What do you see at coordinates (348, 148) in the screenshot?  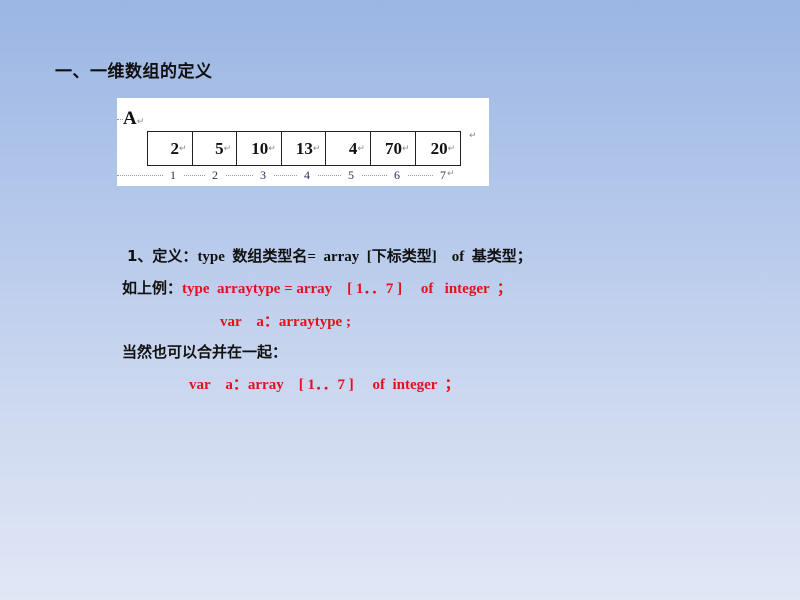 I see `array-cell: 4 ↵` at bounding box center [348, 148].